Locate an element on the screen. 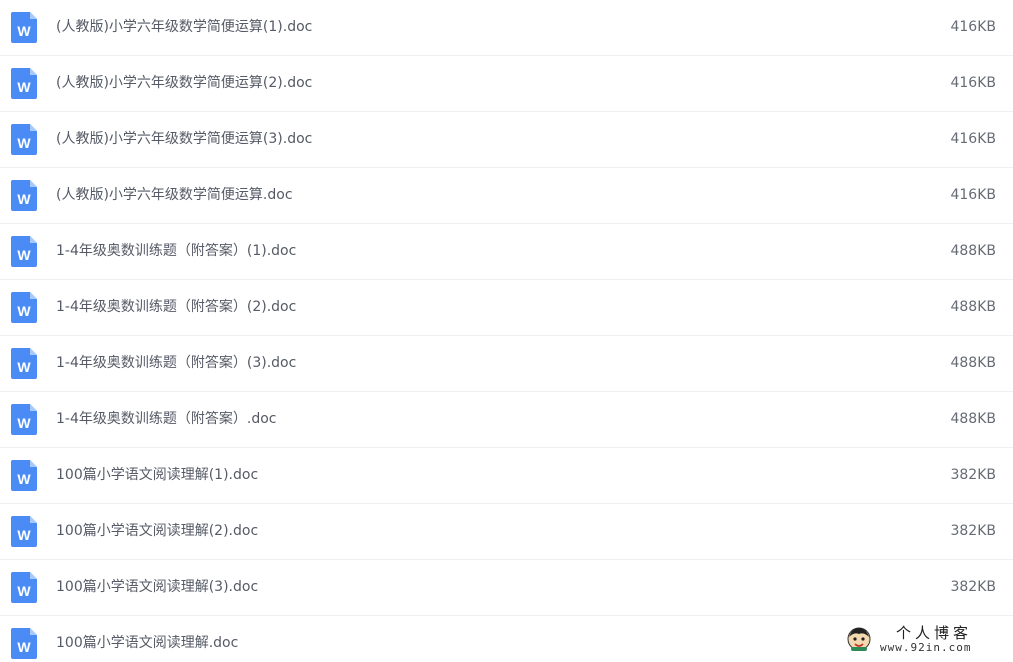 Image resolution: width=1013 pixels, height=662 pixels. file-name: 100篇小学语文阅读理解(1).doc is located at coordinates (157, 475).